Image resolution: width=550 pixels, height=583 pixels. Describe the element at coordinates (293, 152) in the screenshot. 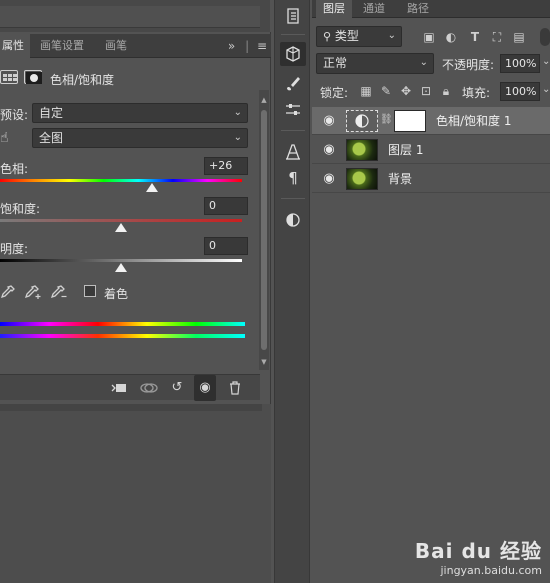

I see `character-icon` at that location.